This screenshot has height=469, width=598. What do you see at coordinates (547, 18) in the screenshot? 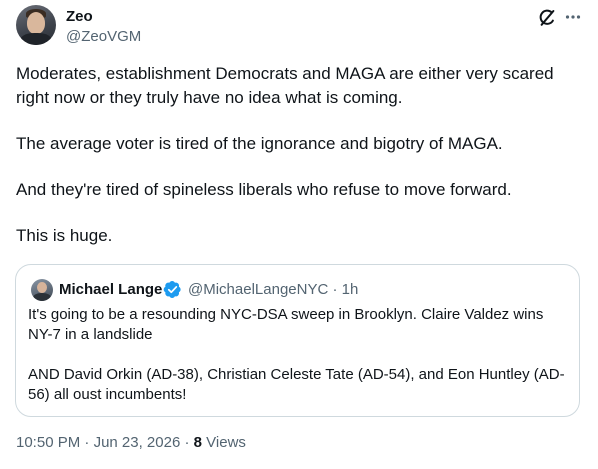
I see `grok-icon` at bounding box center [547, 18].